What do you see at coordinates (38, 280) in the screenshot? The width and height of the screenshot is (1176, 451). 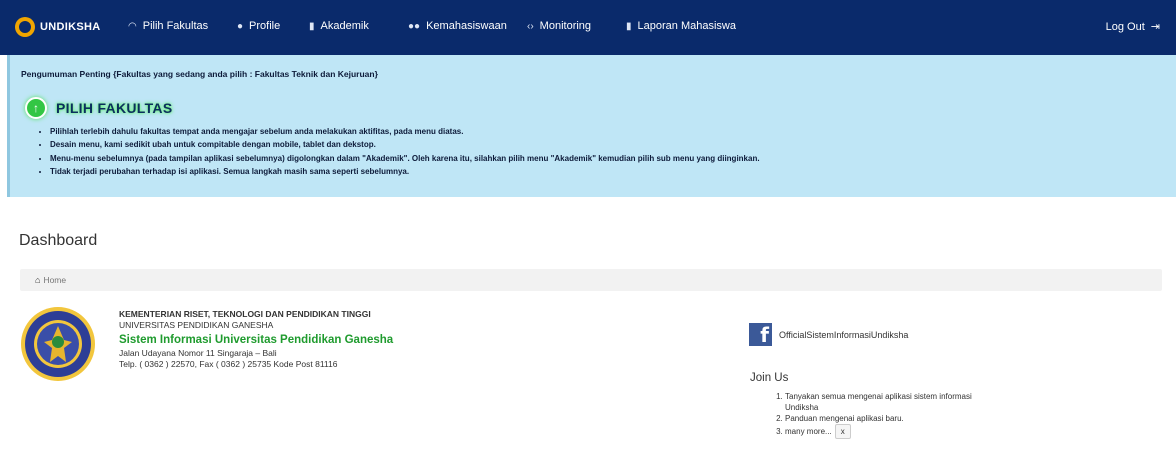 I see `home-icon: ⌂` at bounding box center [38, 280].